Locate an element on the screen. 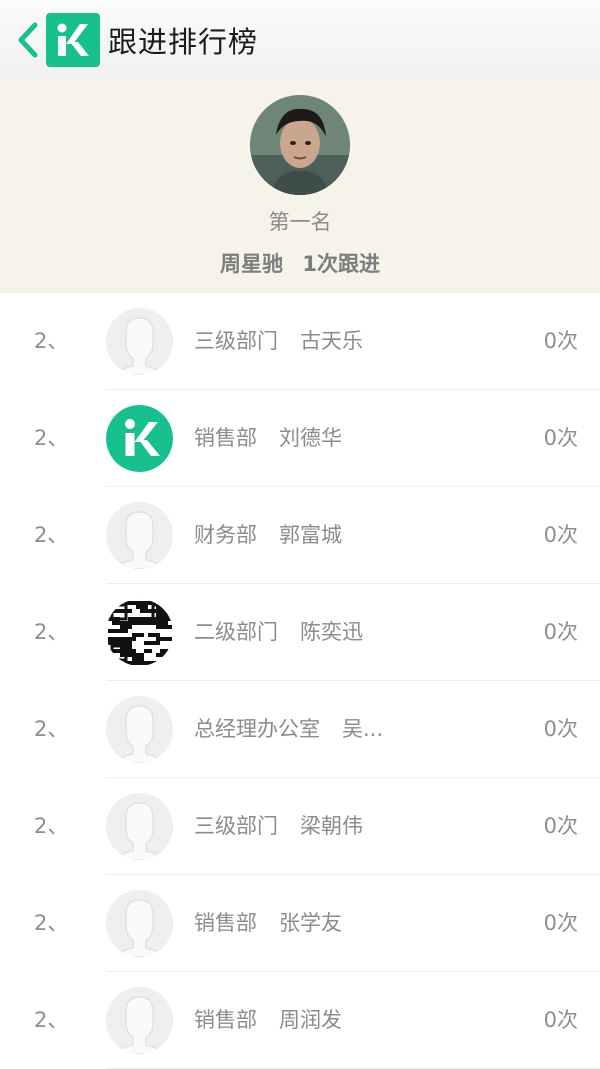 The width and height of the screenshot is (600, 1069). member-name: 周润发 is located at coordinates (310, 1020).